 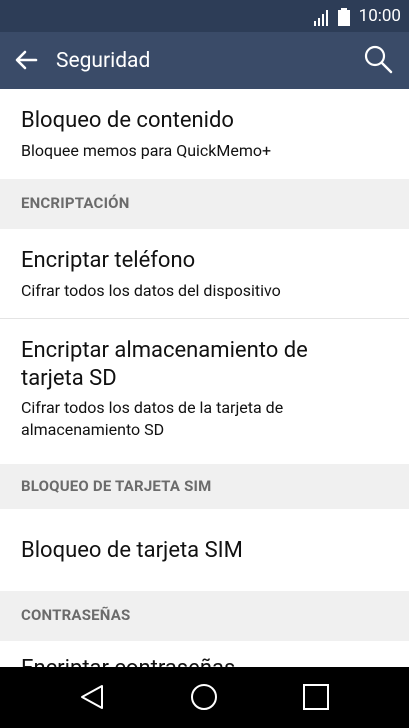 What do you see at coordinates (92, 697) in the screenshot?
I see `triangle-back-icon` at bounding box center [92, 697].